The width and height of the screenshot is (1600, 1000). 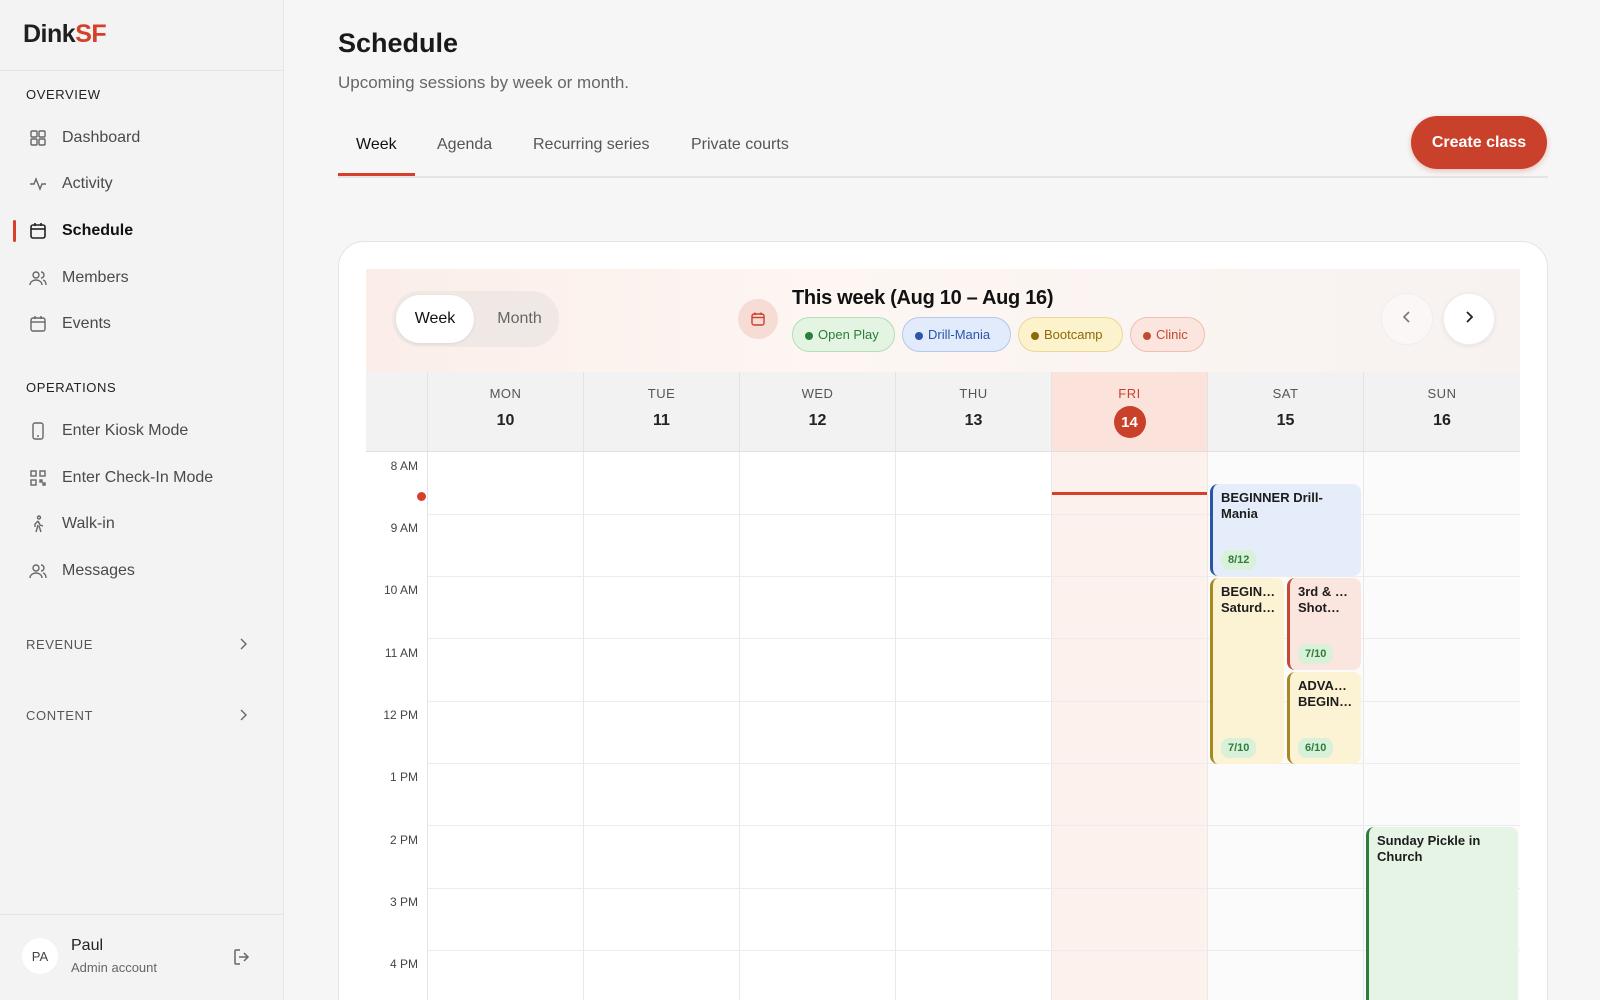 What do you see at coordinates (973, 393) in the screenshot?
I see `day-name: THU` at bounding box center [973, 393].